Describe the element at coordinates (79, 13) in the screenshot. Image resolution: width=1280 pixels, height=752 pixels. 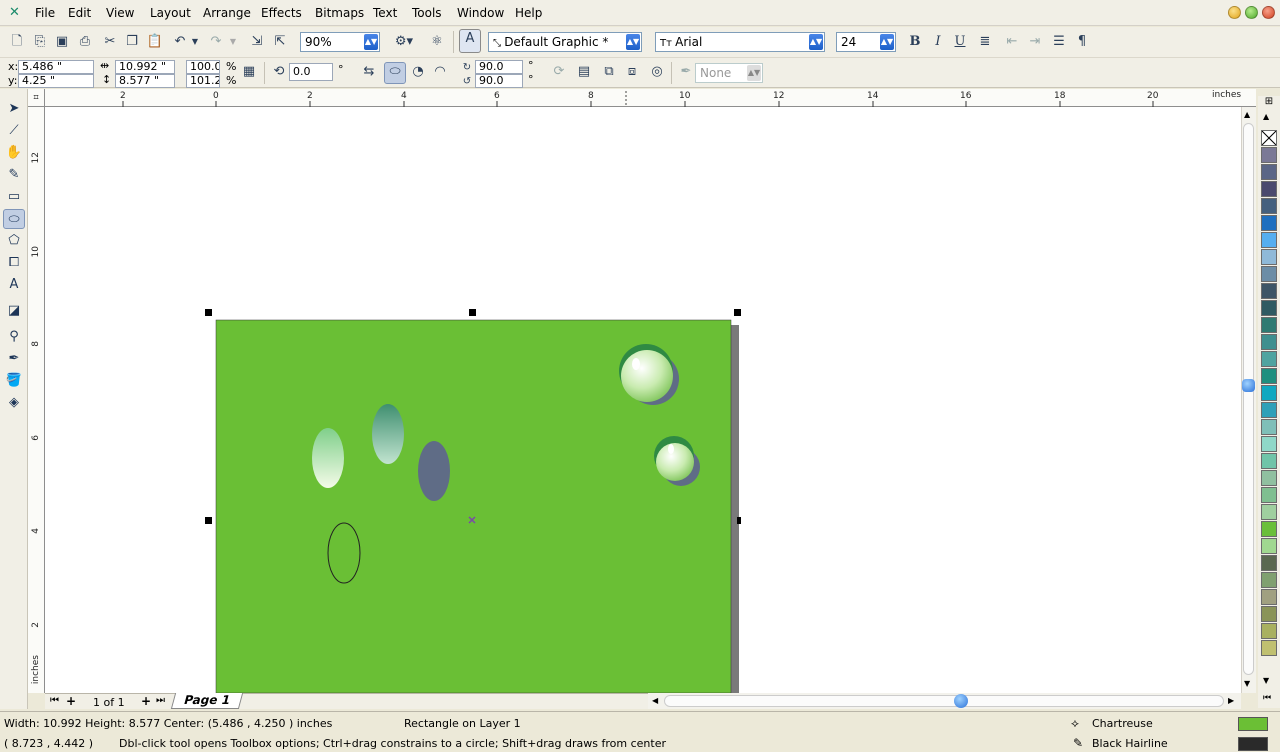
I see `menu-edit: Edit` at that location.